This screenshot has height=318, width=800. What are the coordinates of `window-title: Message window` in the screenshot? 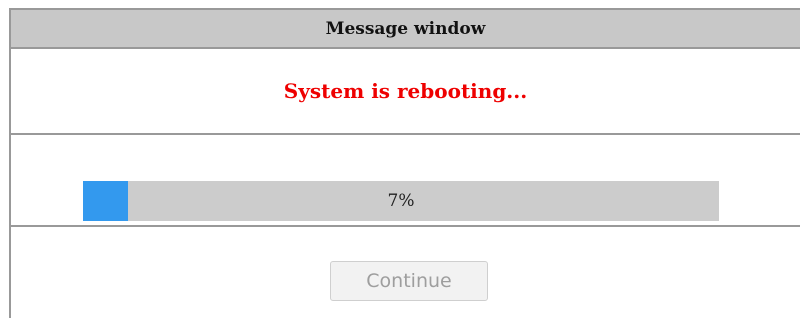 It's located at (405, 28).